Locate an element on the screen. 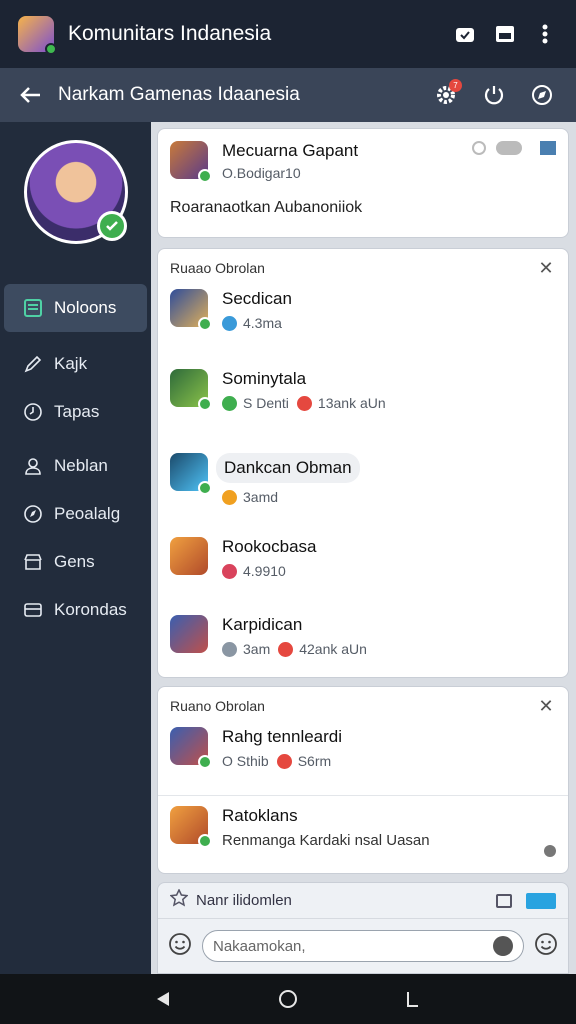  chat-meta-secondary: 13ank aUn is located at coordinates (351, 403).